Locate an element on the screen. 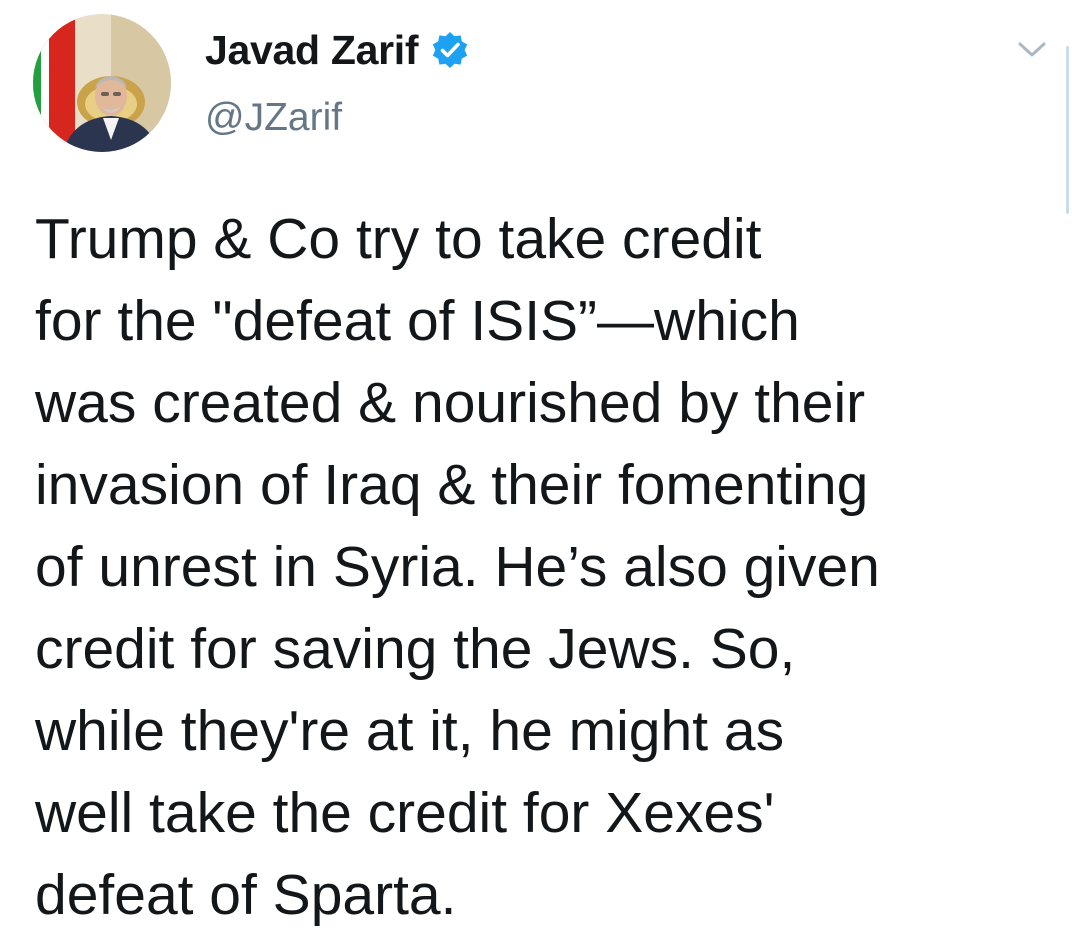  tweet-text-line: invasion of Iraq & their fomenting is located at coordinates (452, 485).